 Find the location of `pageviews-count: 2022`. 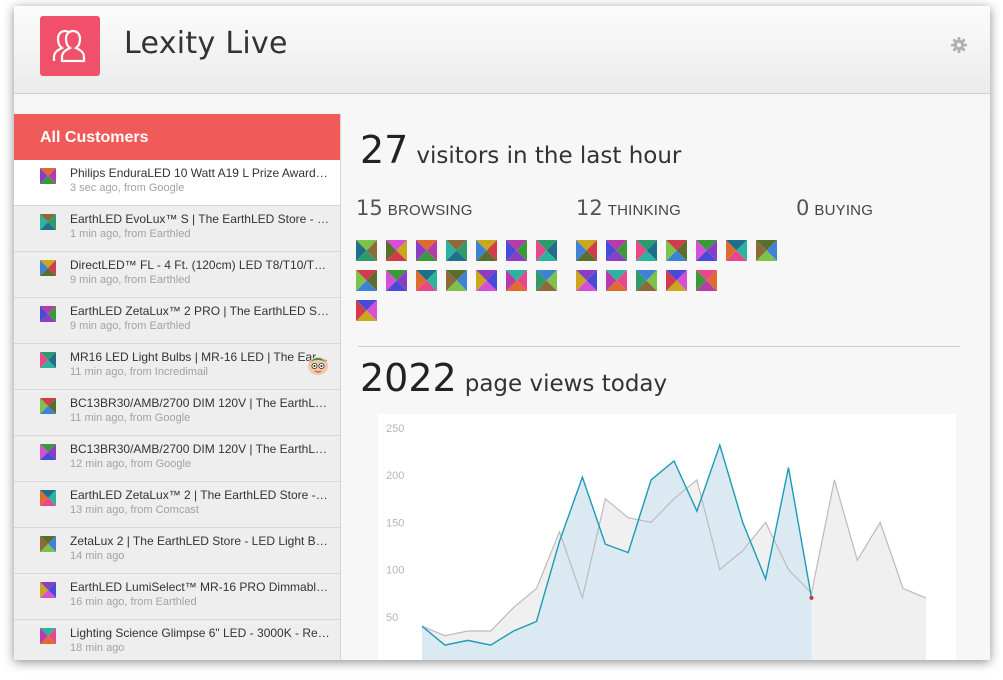

pageviews-count: 2022 is located at coordinates (408, 378).